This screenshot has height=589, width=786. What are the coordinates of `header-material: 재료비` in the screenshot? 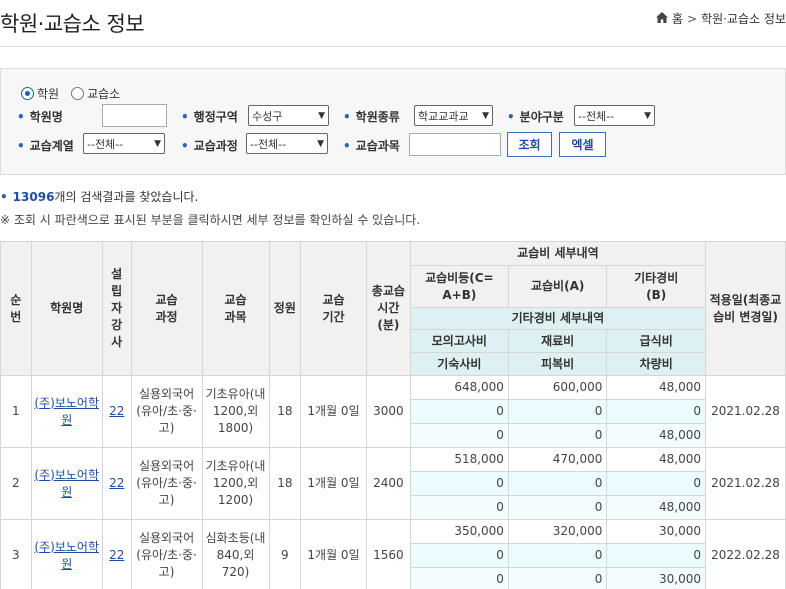 It's located at (557, 341).